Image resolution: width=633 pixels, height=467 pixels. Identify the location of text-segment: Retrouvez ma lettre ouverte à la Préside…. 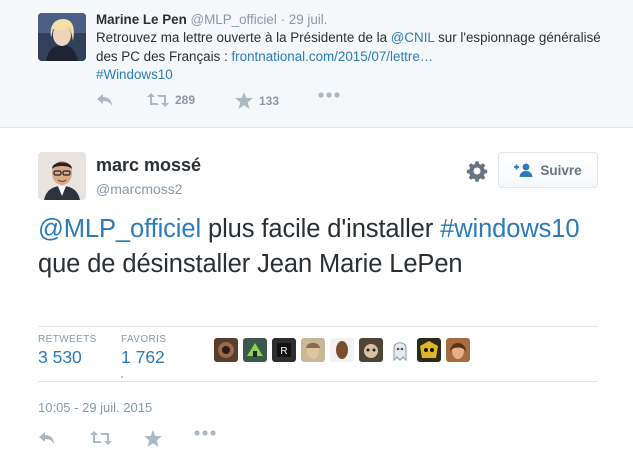
(243, 38).